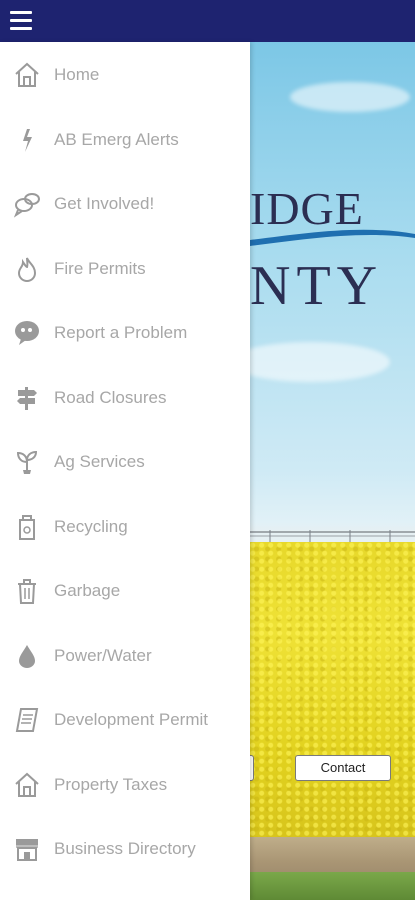 This screenshot has height=900, width=415. What do you see at coordinates (21, 21) in the screenshot?
I see `hamburger-menu-icon` at bounding box center [21, 21].